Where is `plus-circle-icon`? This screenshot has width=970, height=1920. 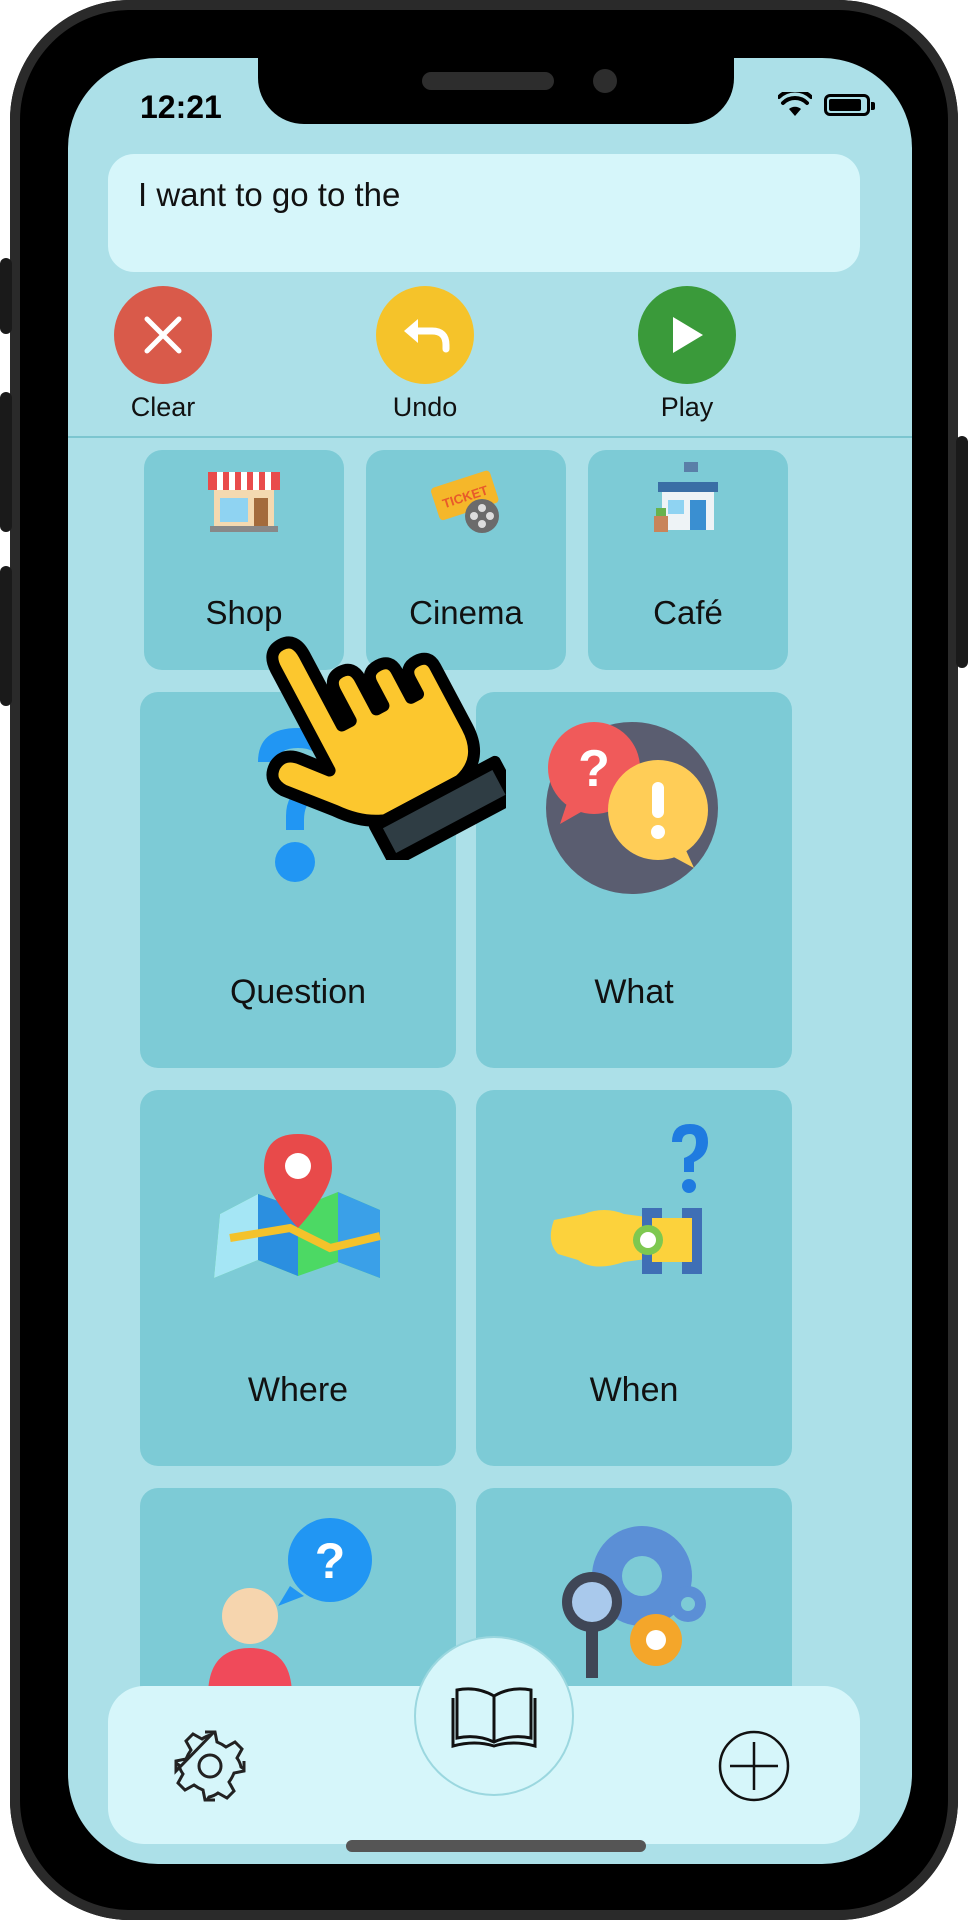 plus-circle-icon is located at coordinates (754, 1766).